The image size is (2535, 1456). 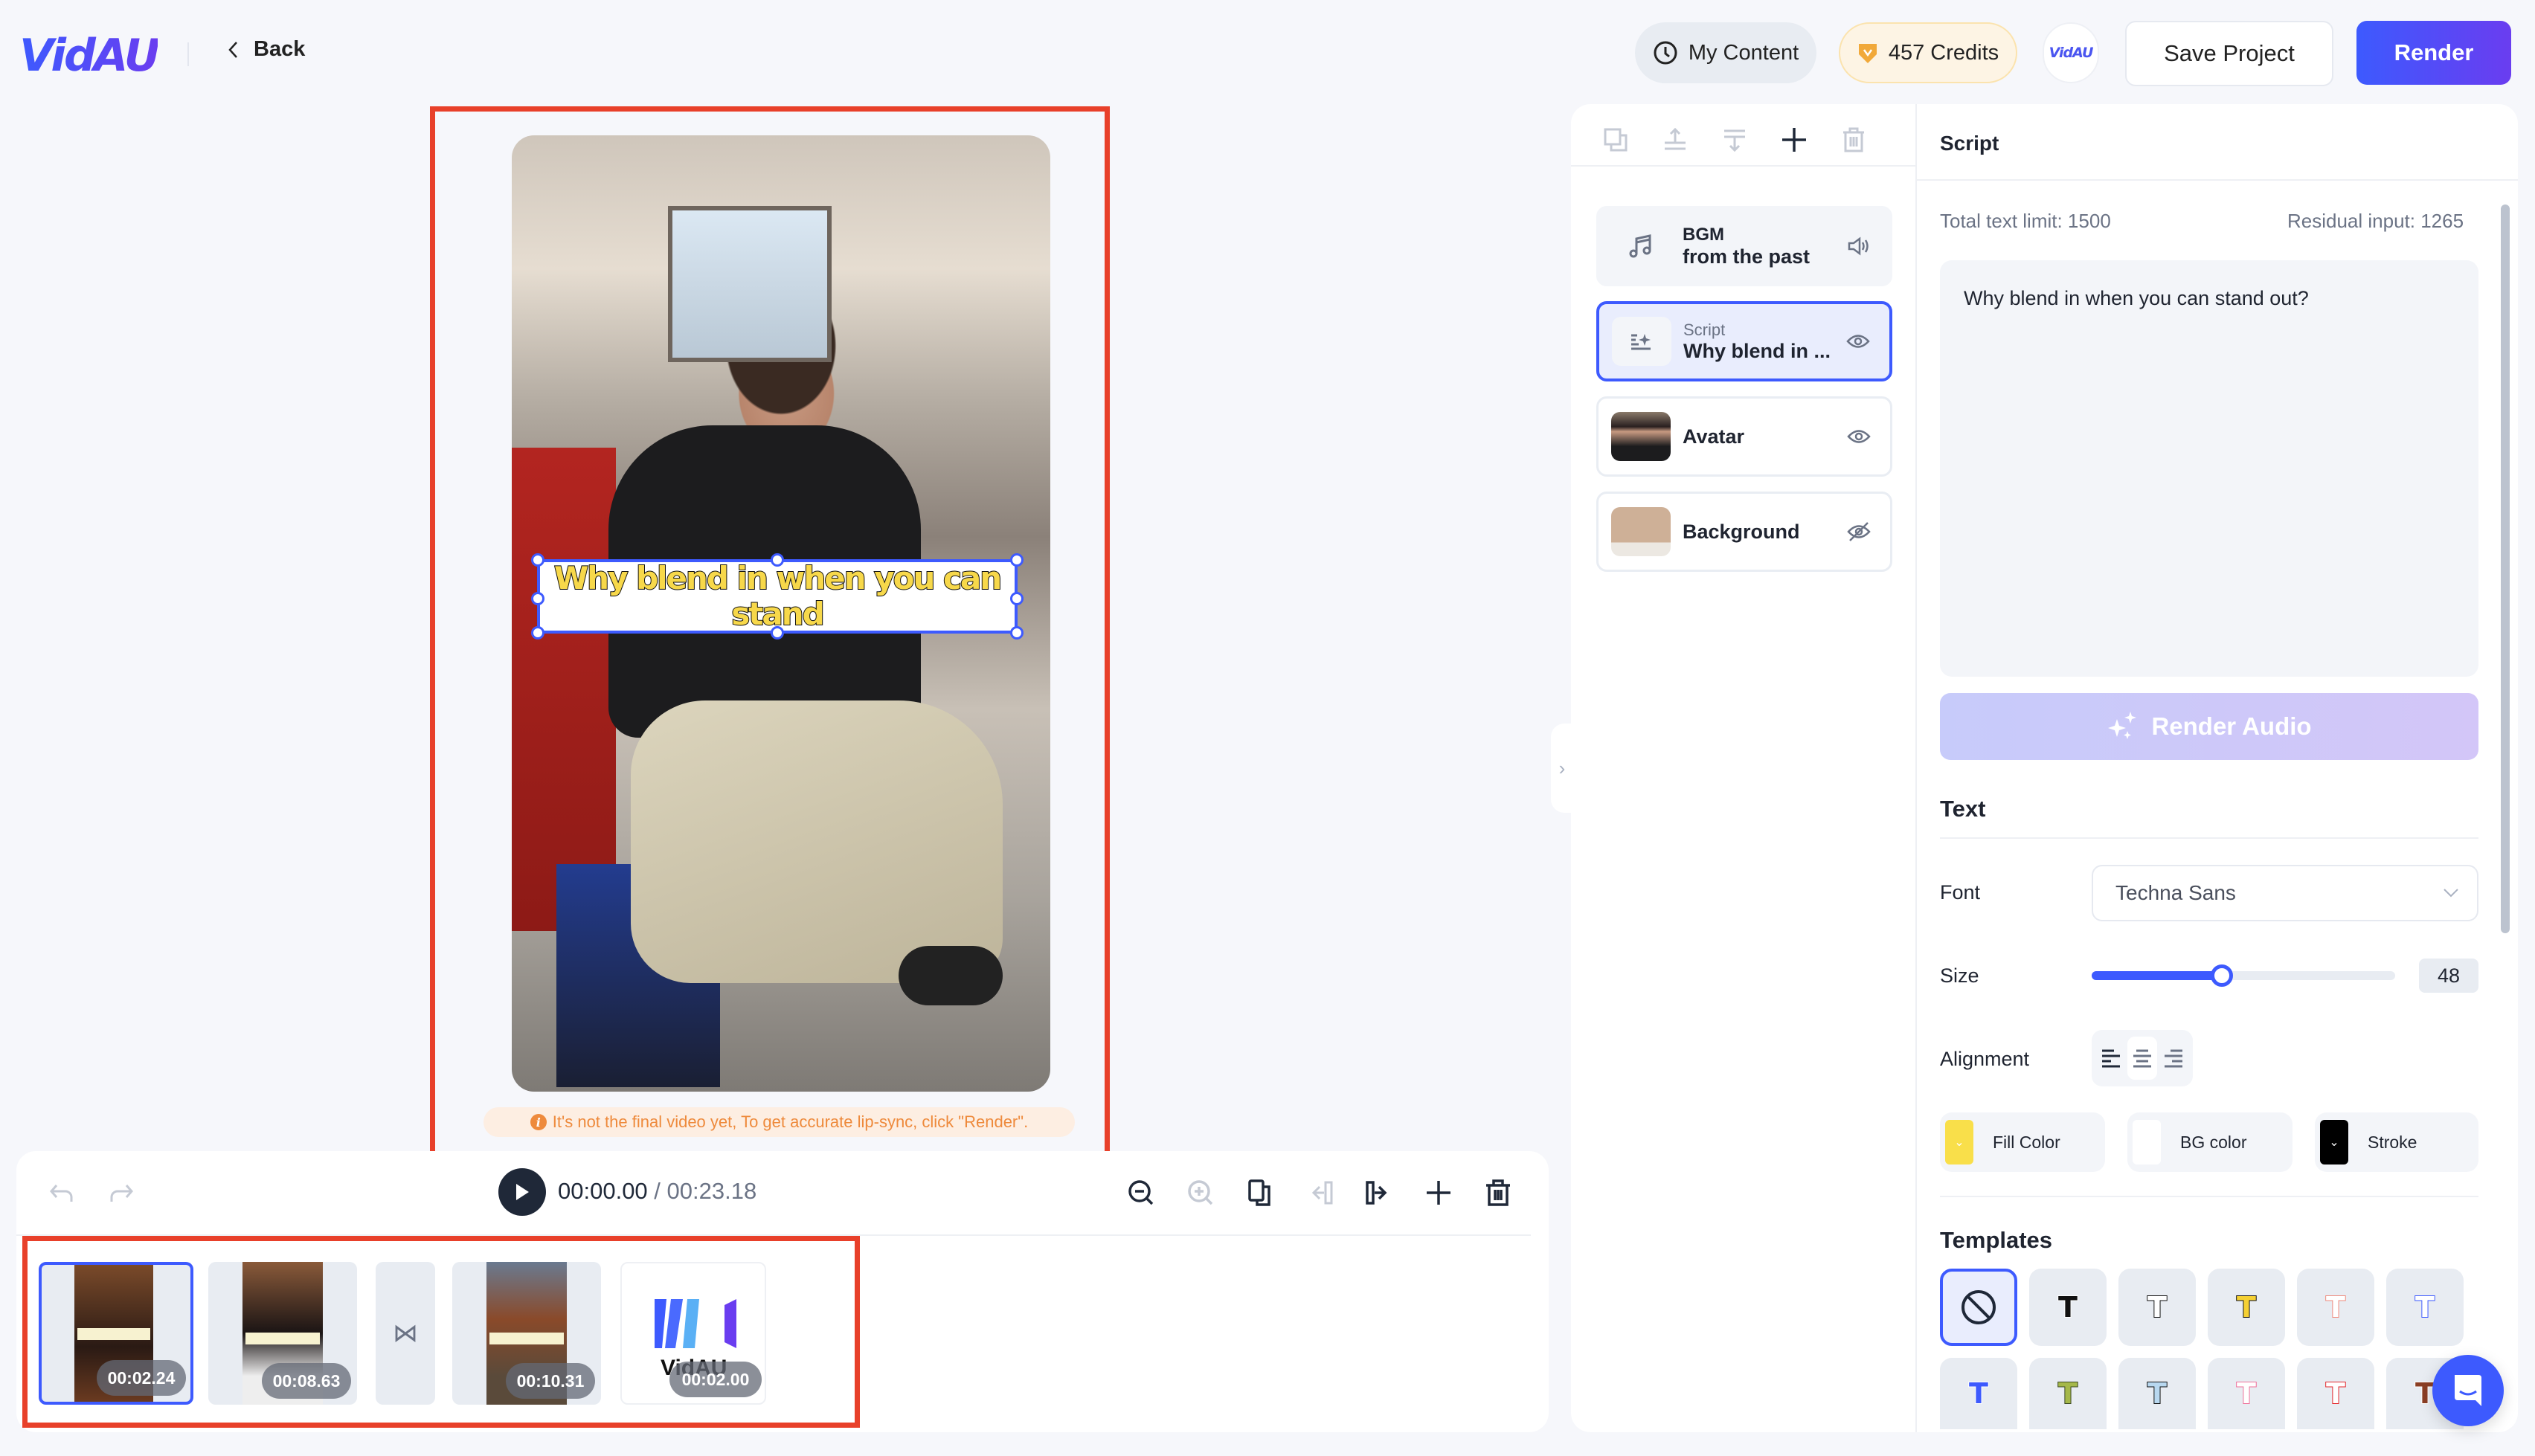 What do you see at coordinates (2213, 1142) in the screenshot?
I see `bg-color-label: BG color` at bounding box center [2213, 1142].